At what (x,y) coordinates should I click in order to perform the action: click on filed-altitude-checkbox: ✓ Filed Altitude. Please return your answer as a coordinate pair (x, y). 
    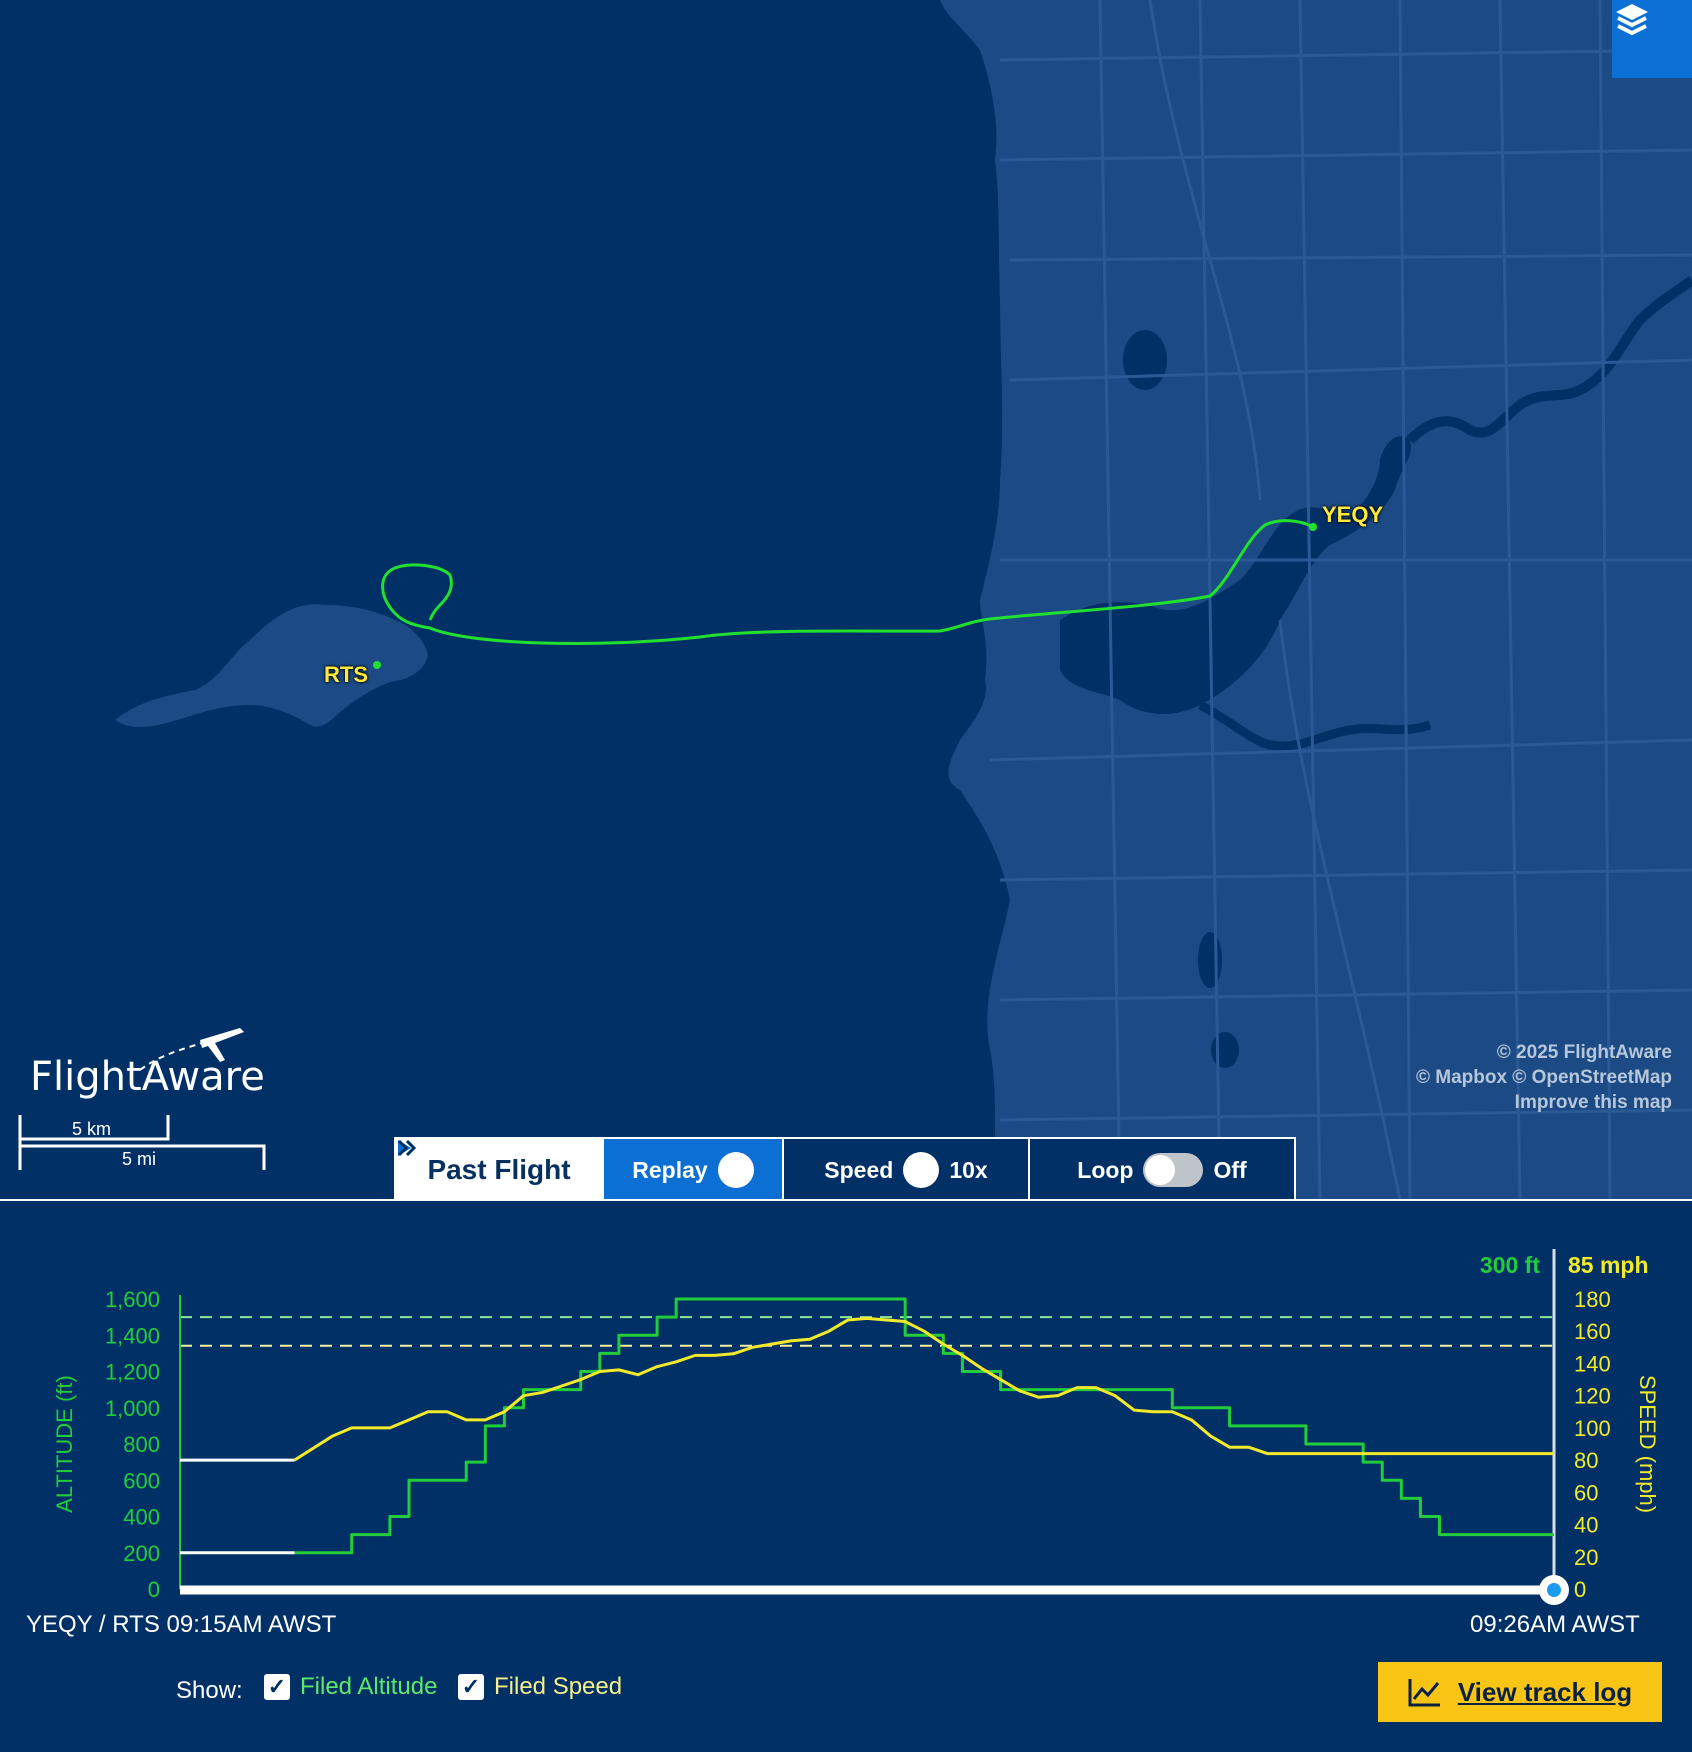
    Looking at the image, I should click on (350, 1687).